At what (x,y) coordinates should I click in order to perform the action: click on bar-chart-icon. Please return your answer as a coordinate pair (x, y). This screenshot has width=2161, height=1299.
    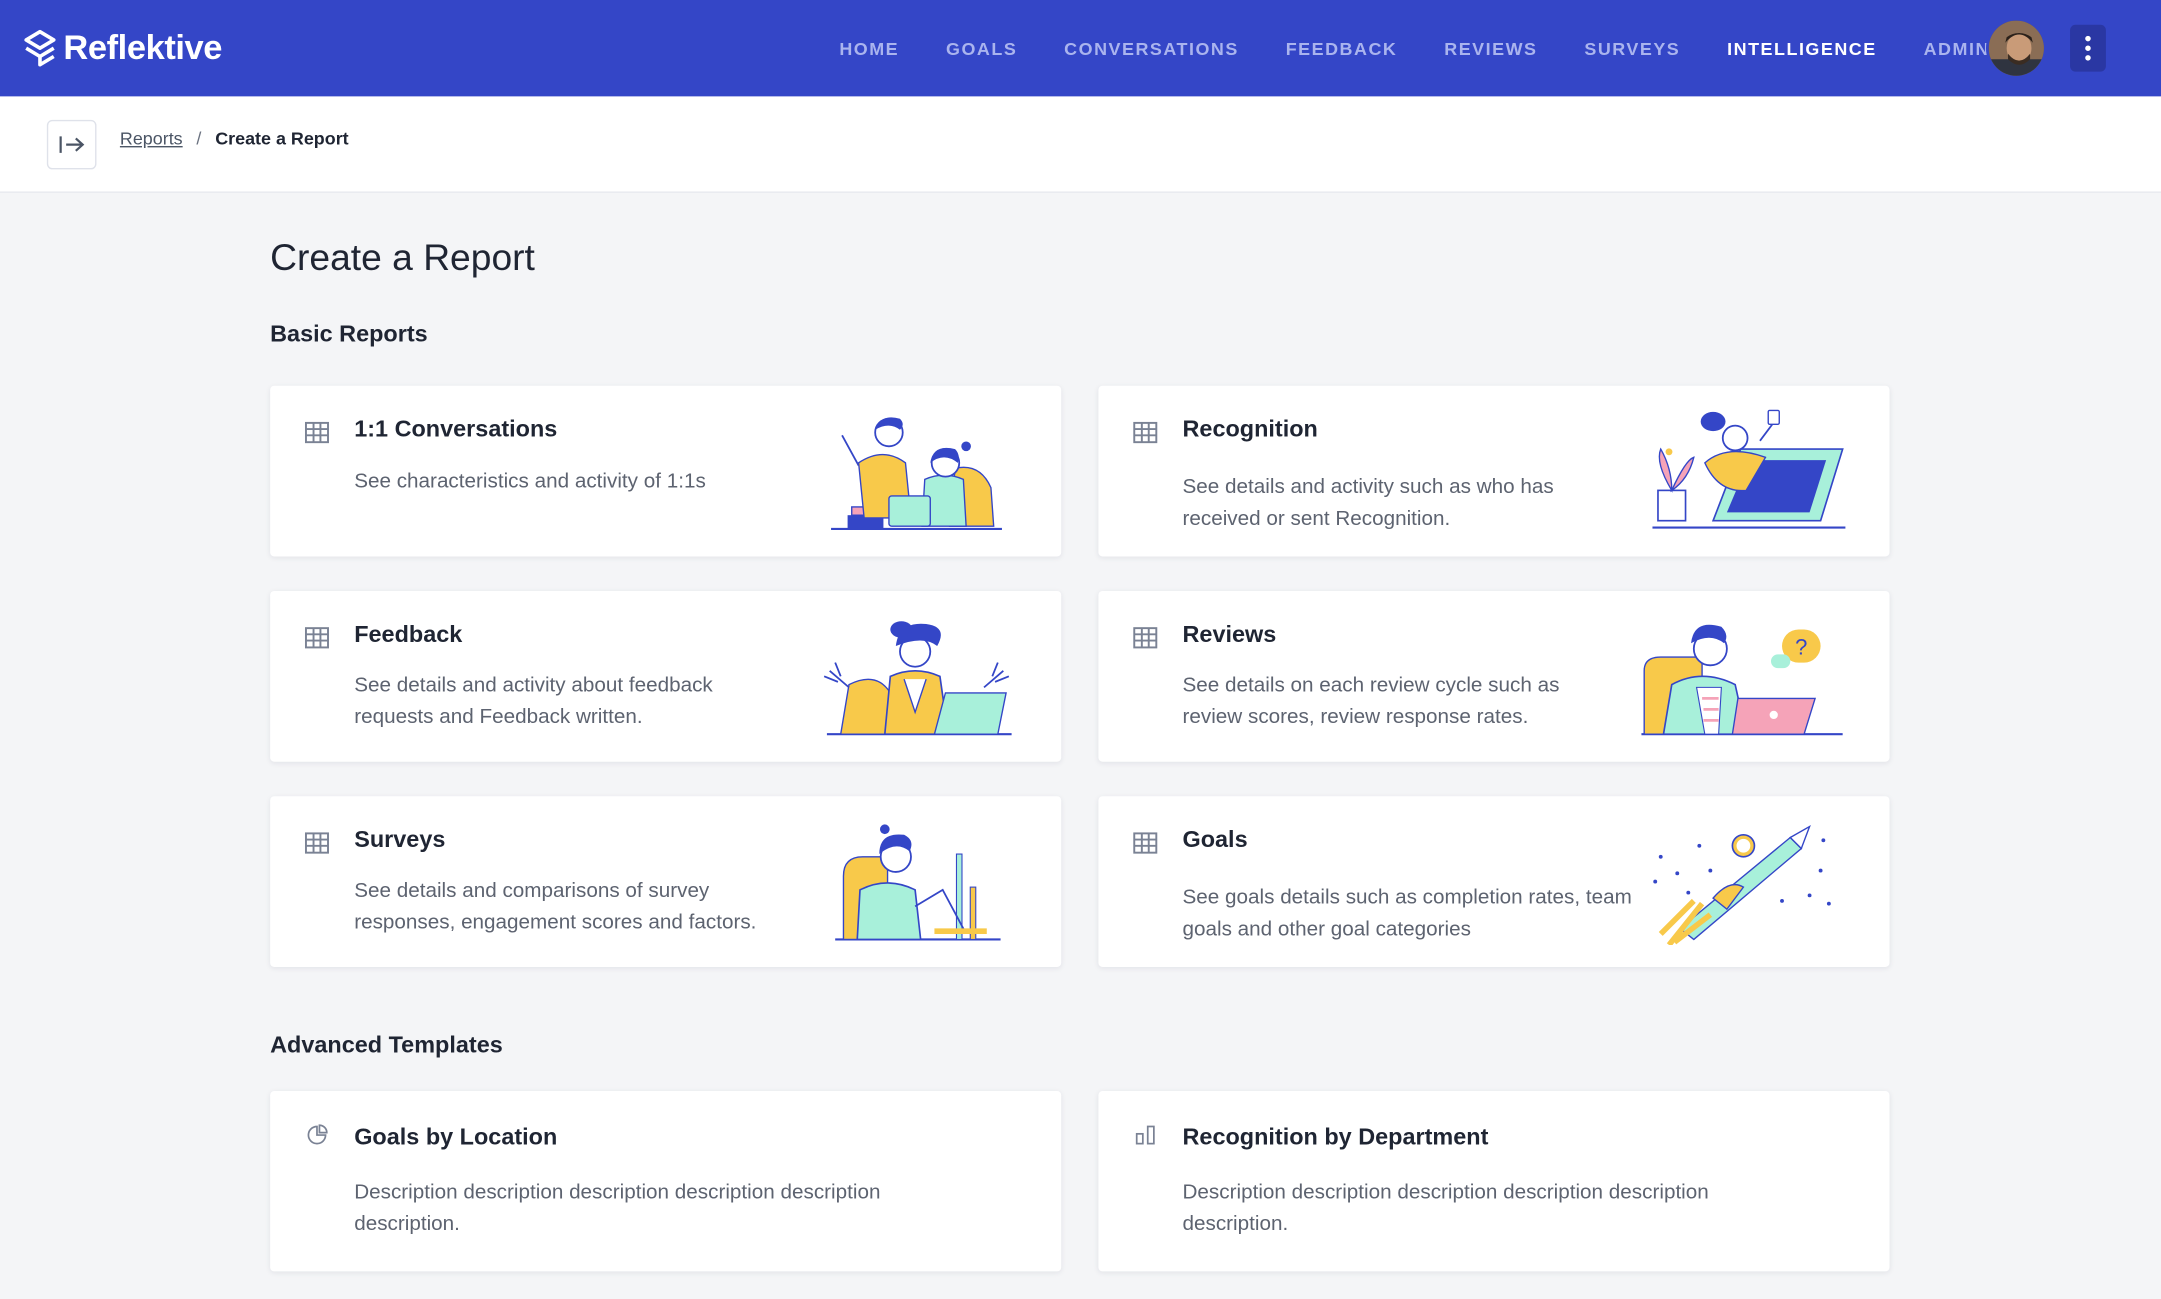
    Looking at the image, I should click on (1145, 1135).